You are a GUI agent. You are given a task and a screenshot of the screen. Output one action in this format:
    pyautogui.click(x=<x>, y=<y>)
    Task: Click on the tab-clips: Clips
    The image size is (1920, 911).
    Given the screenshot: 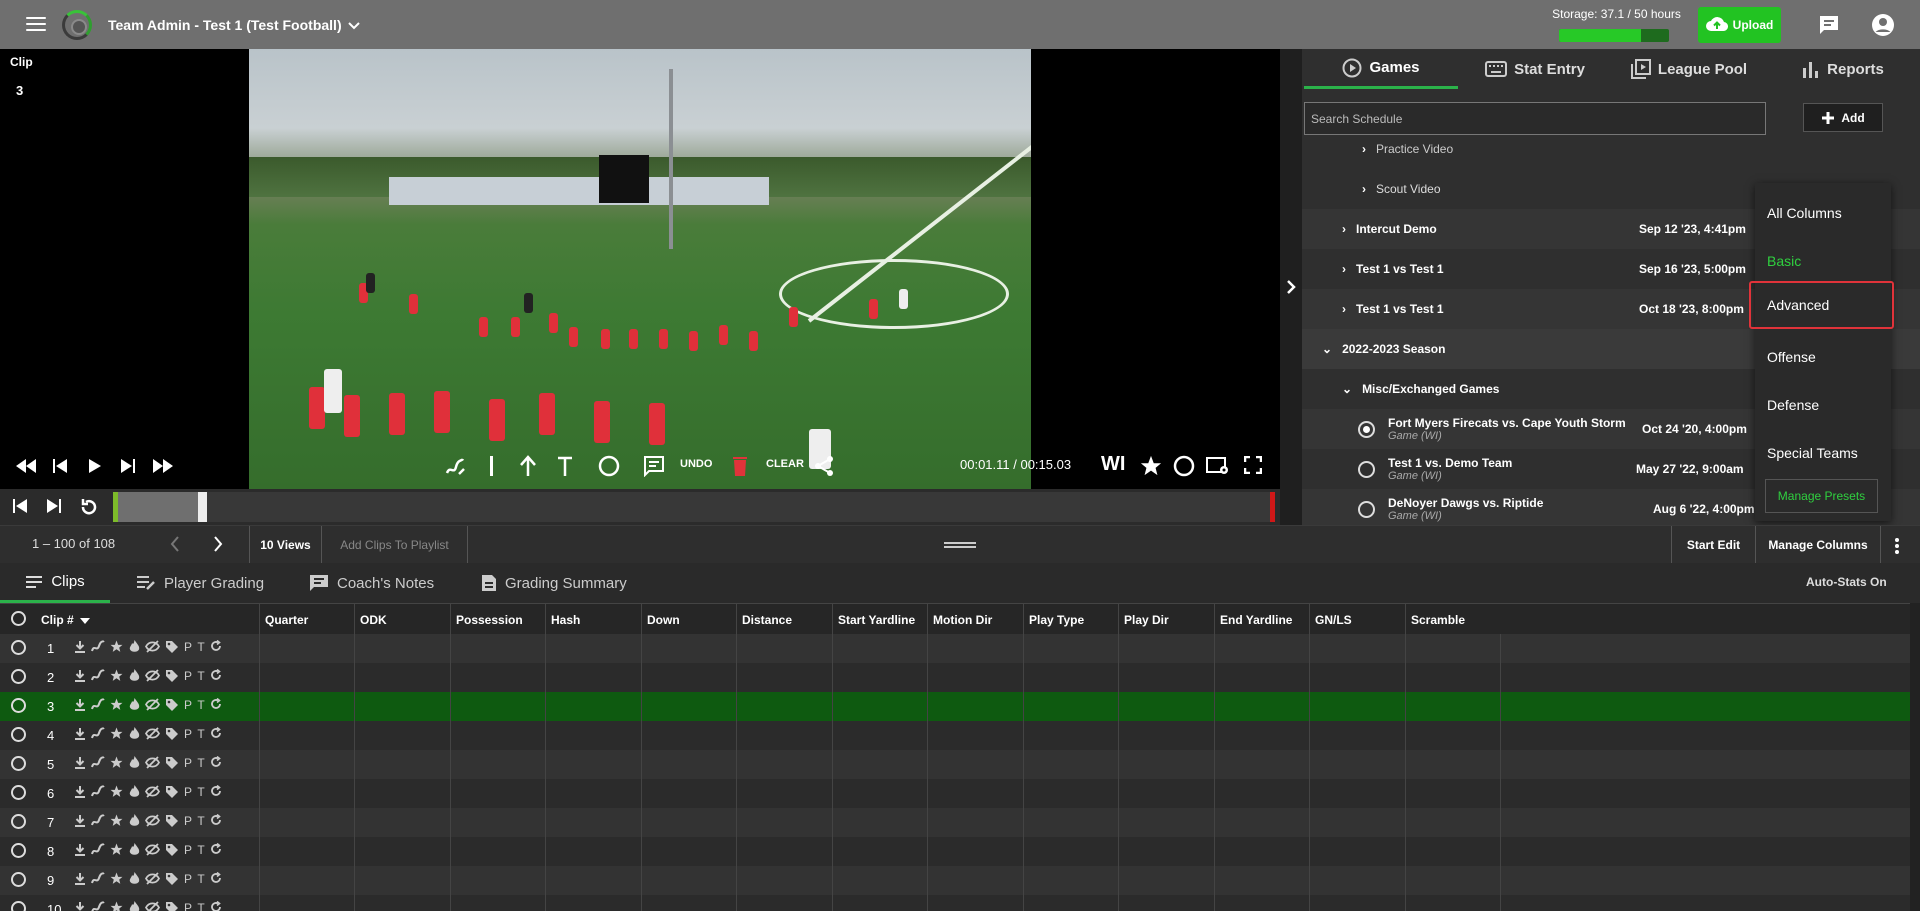 What is the action you would take?
    pyautogui.click(x=55, y=583)
    